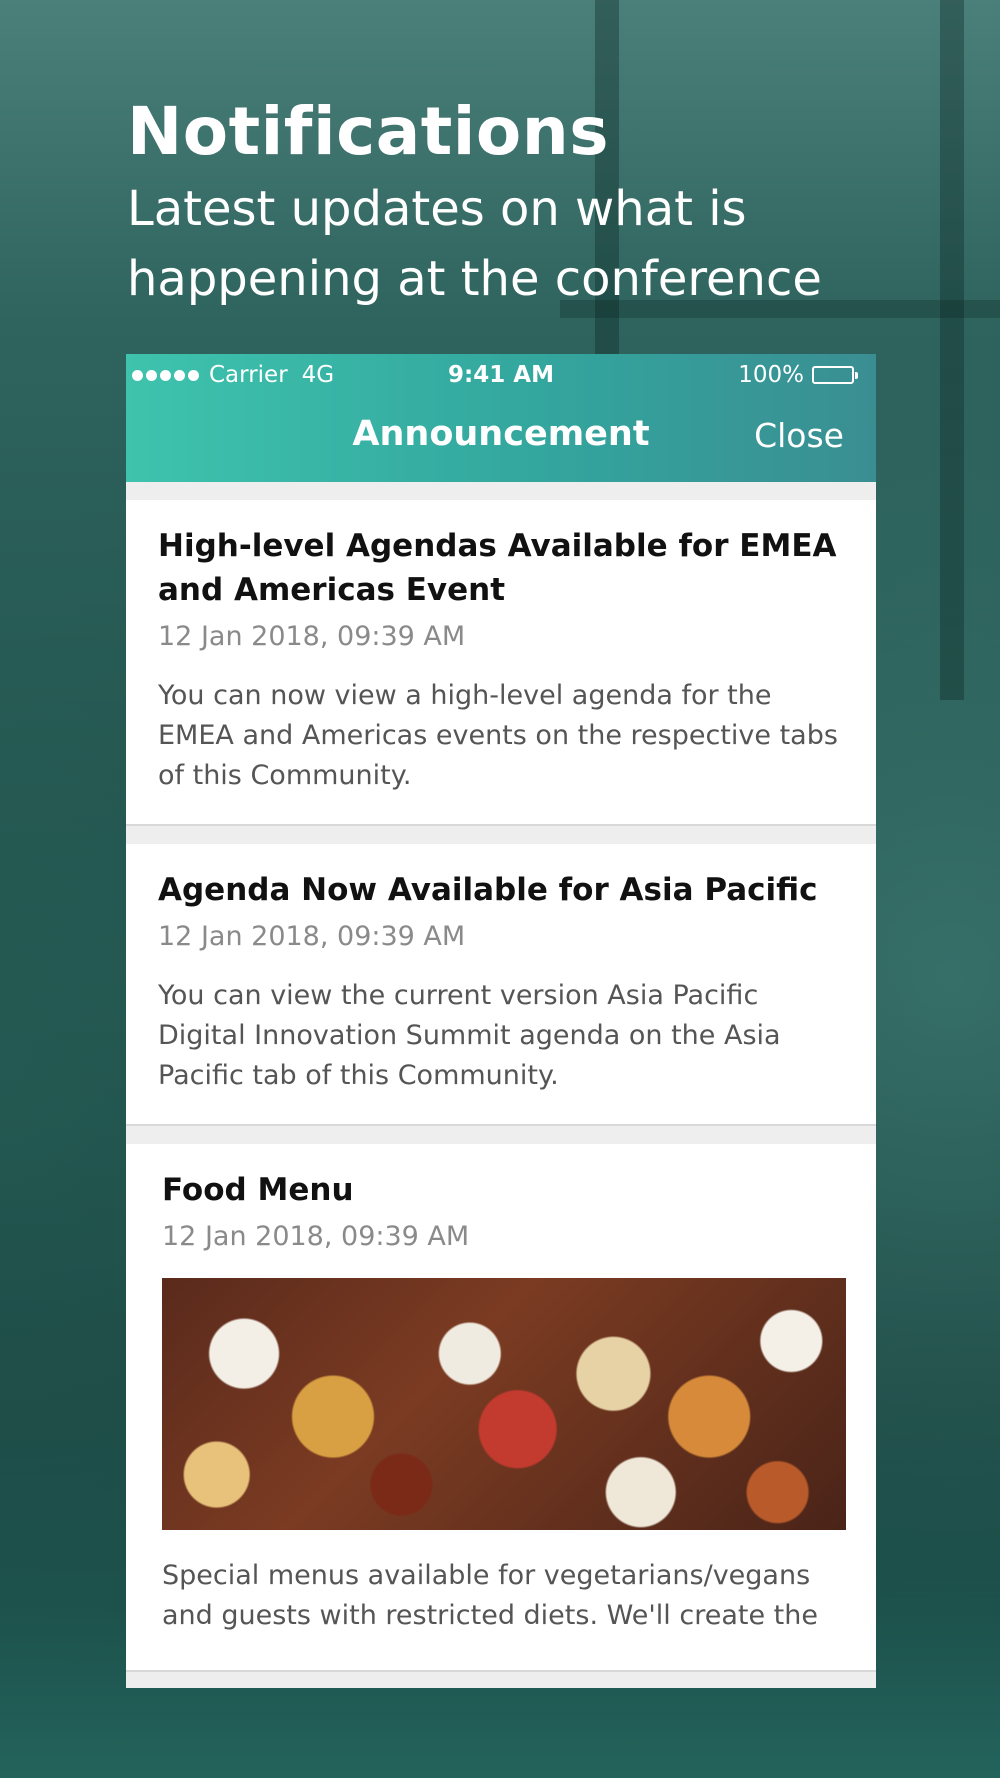 The width and height of the screenshot is (1000, 1778). I want to click on status-right: 100%, so click(798, 375).